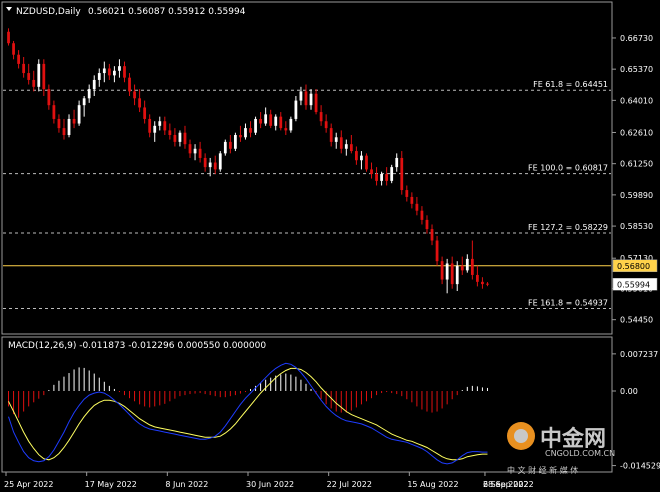 This screenshot has height=492, width=660. What do you see at coordinates (633, 266) in the screenshot?
I see `hline-price-label: 0.56800` at bounding box center [633, 266].